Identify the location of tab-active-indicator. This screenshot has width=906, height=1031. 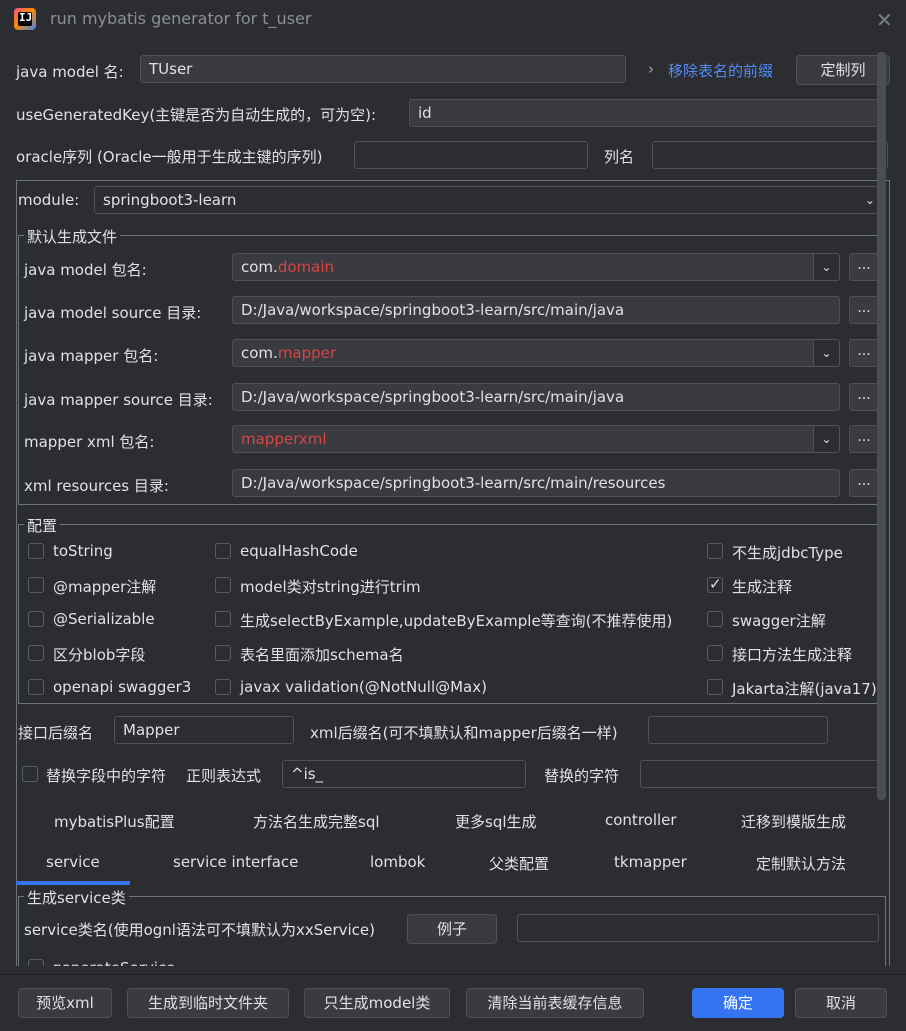
(73, 883).